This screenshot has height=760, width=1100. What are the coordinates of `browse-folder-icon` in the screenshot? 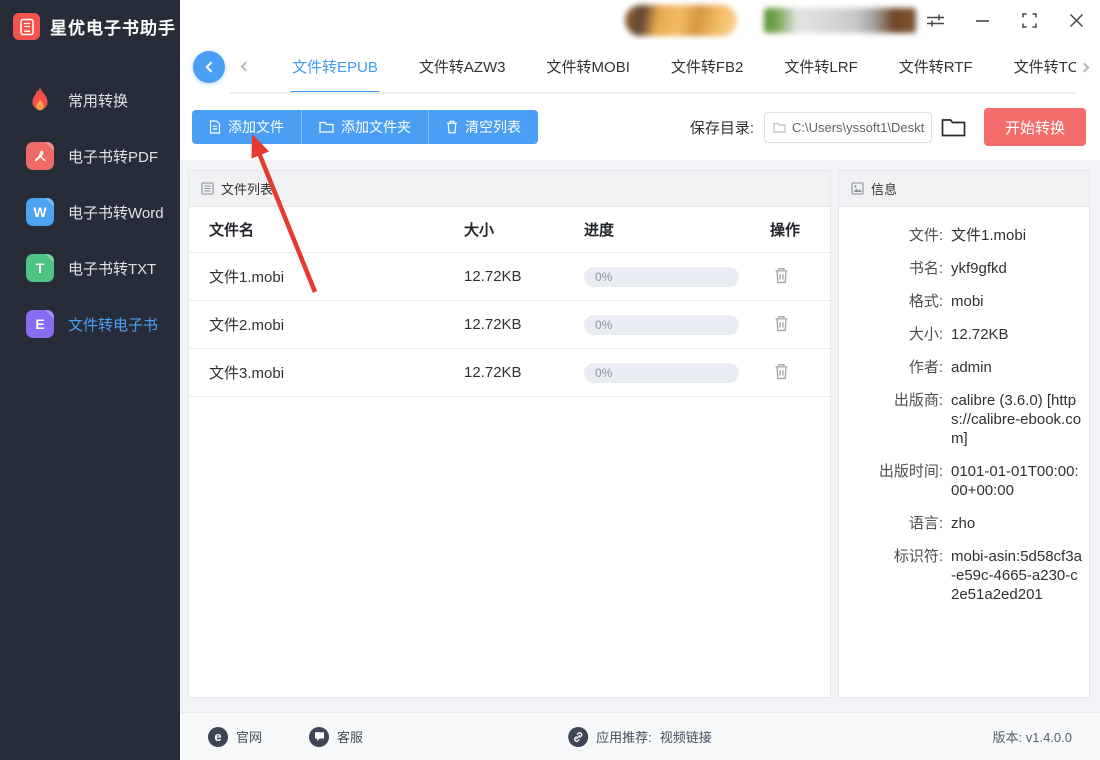 It's located at (953, 127).